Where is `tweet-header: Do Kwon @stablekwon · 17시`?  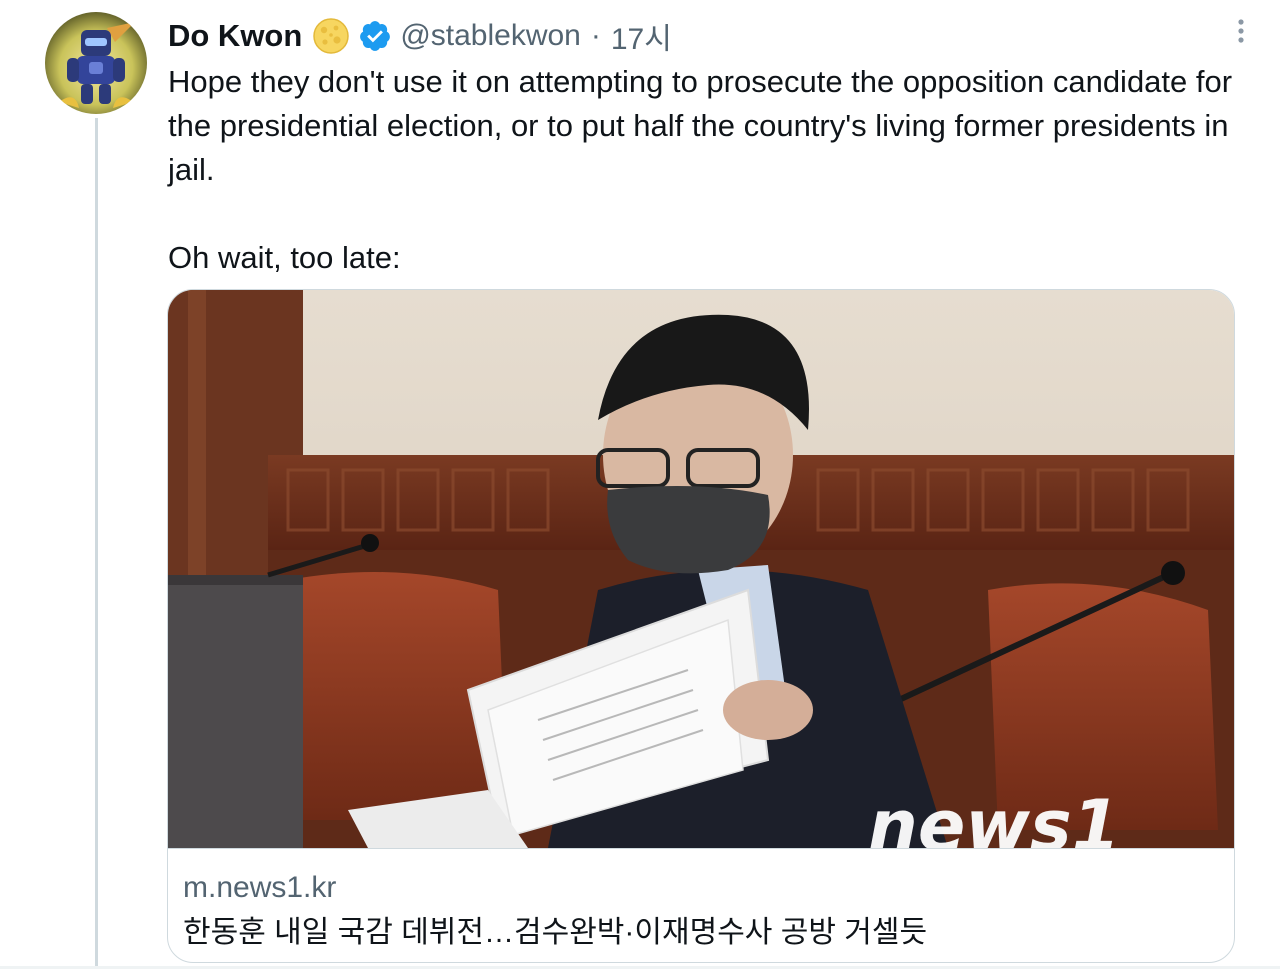 tweet-header: Do Kwon @stablekwon · 17시 is located at coordinates (420, 36).